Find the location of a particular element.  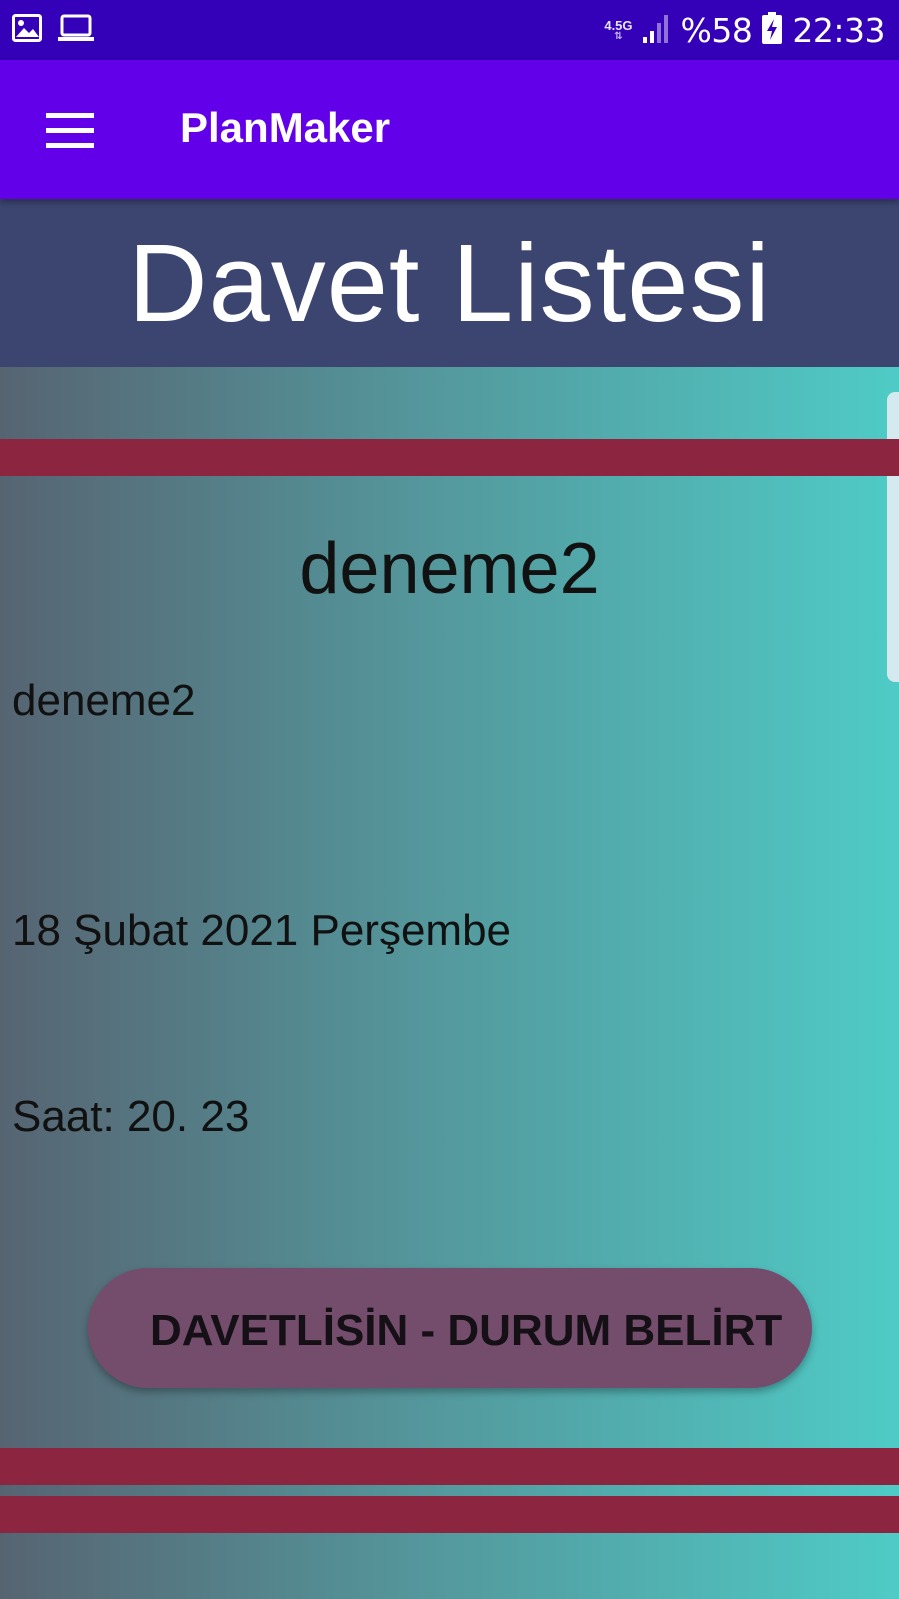

laptop-icon is located at coordinates (76, 30).